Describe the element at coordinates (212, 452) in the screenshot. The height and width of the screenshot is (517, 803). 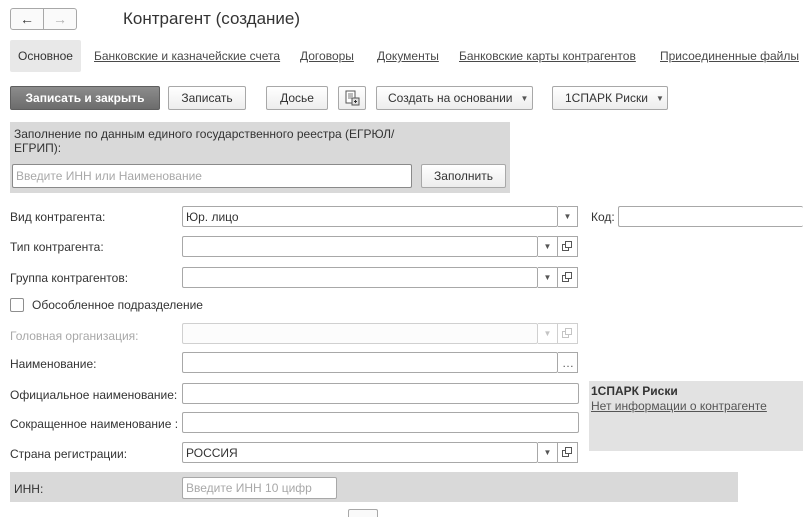
I see `country-value: РОССИЯ` at that location.